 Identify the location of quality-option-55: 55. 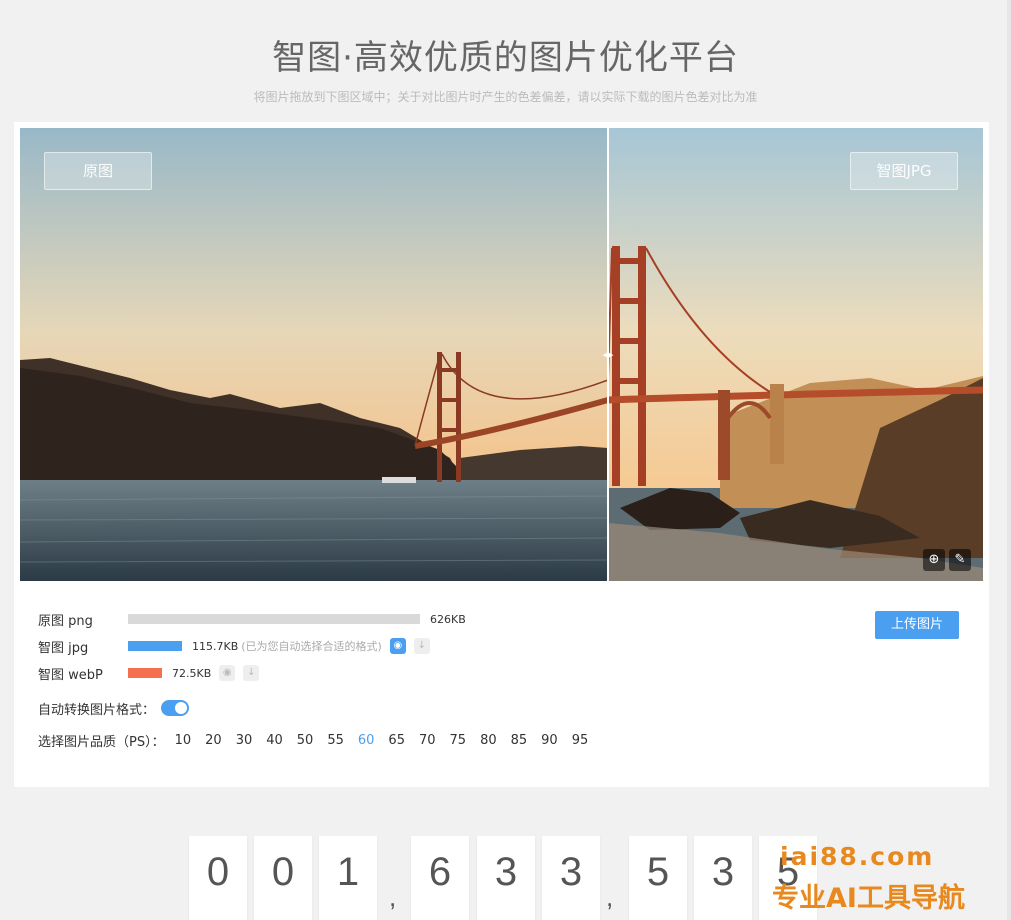
(335, 740).